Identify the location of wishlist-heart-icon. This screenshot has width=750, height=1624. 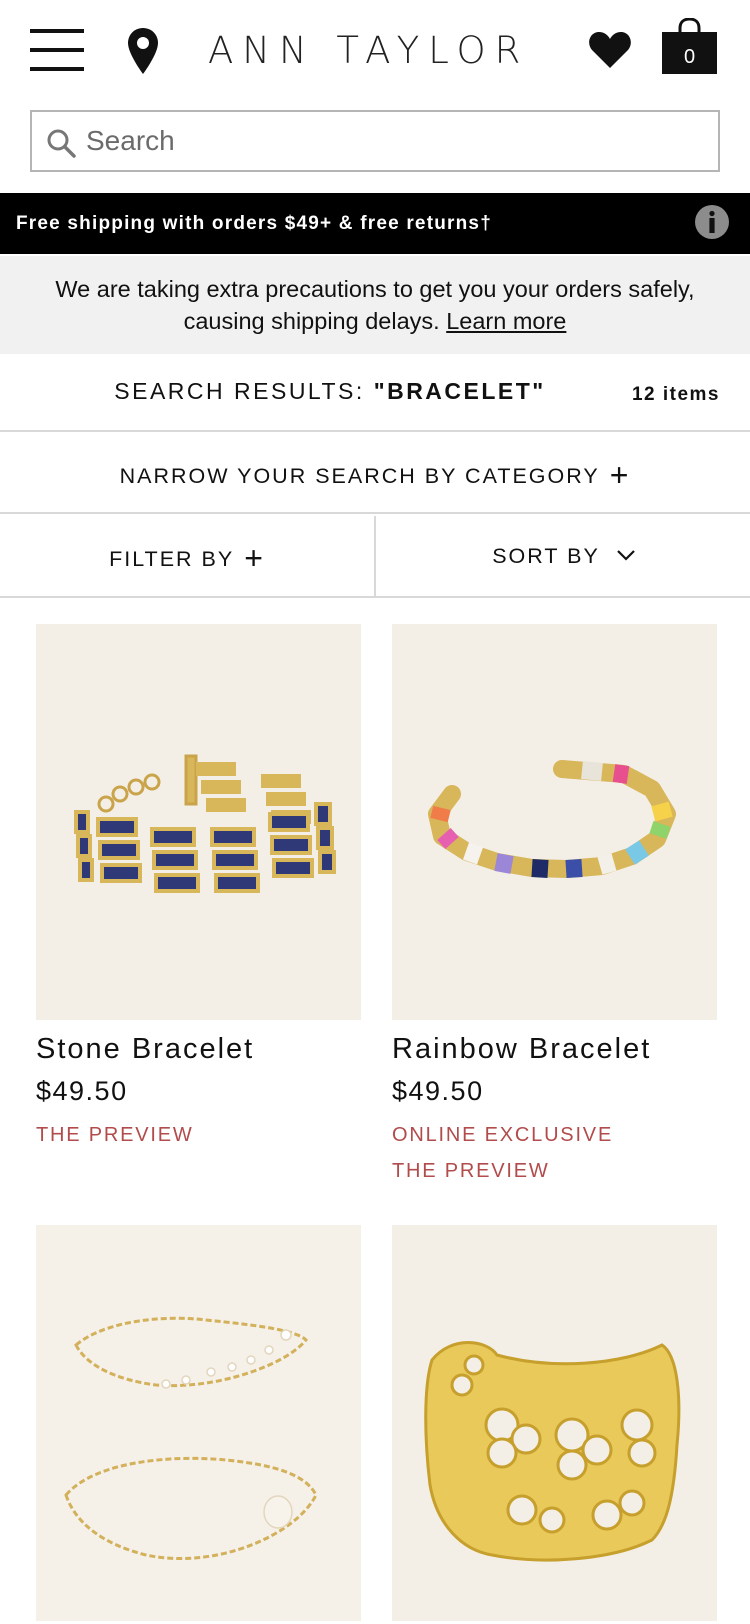
(610, 50).